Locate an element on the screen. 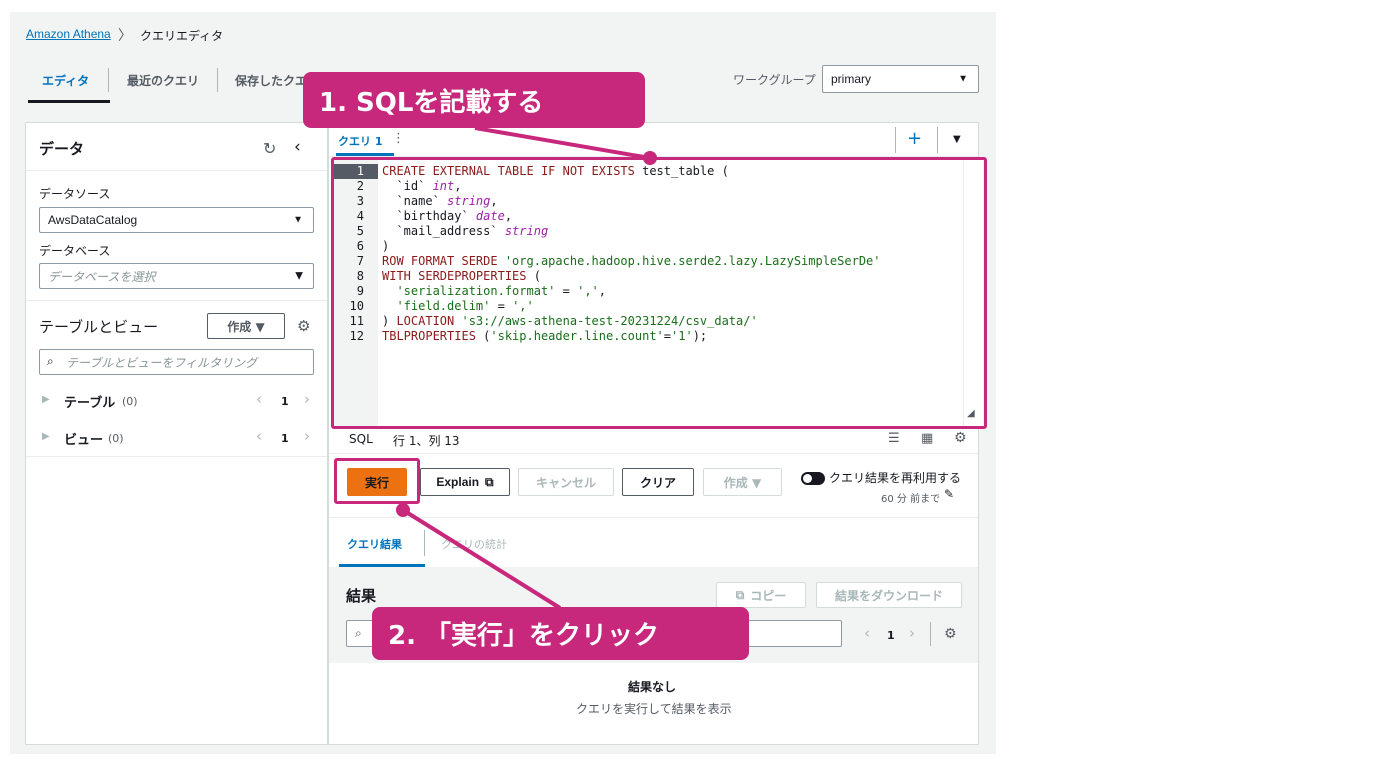 The image size is (1400, 780). callout2-anchor is located at coordinates (403, 510).